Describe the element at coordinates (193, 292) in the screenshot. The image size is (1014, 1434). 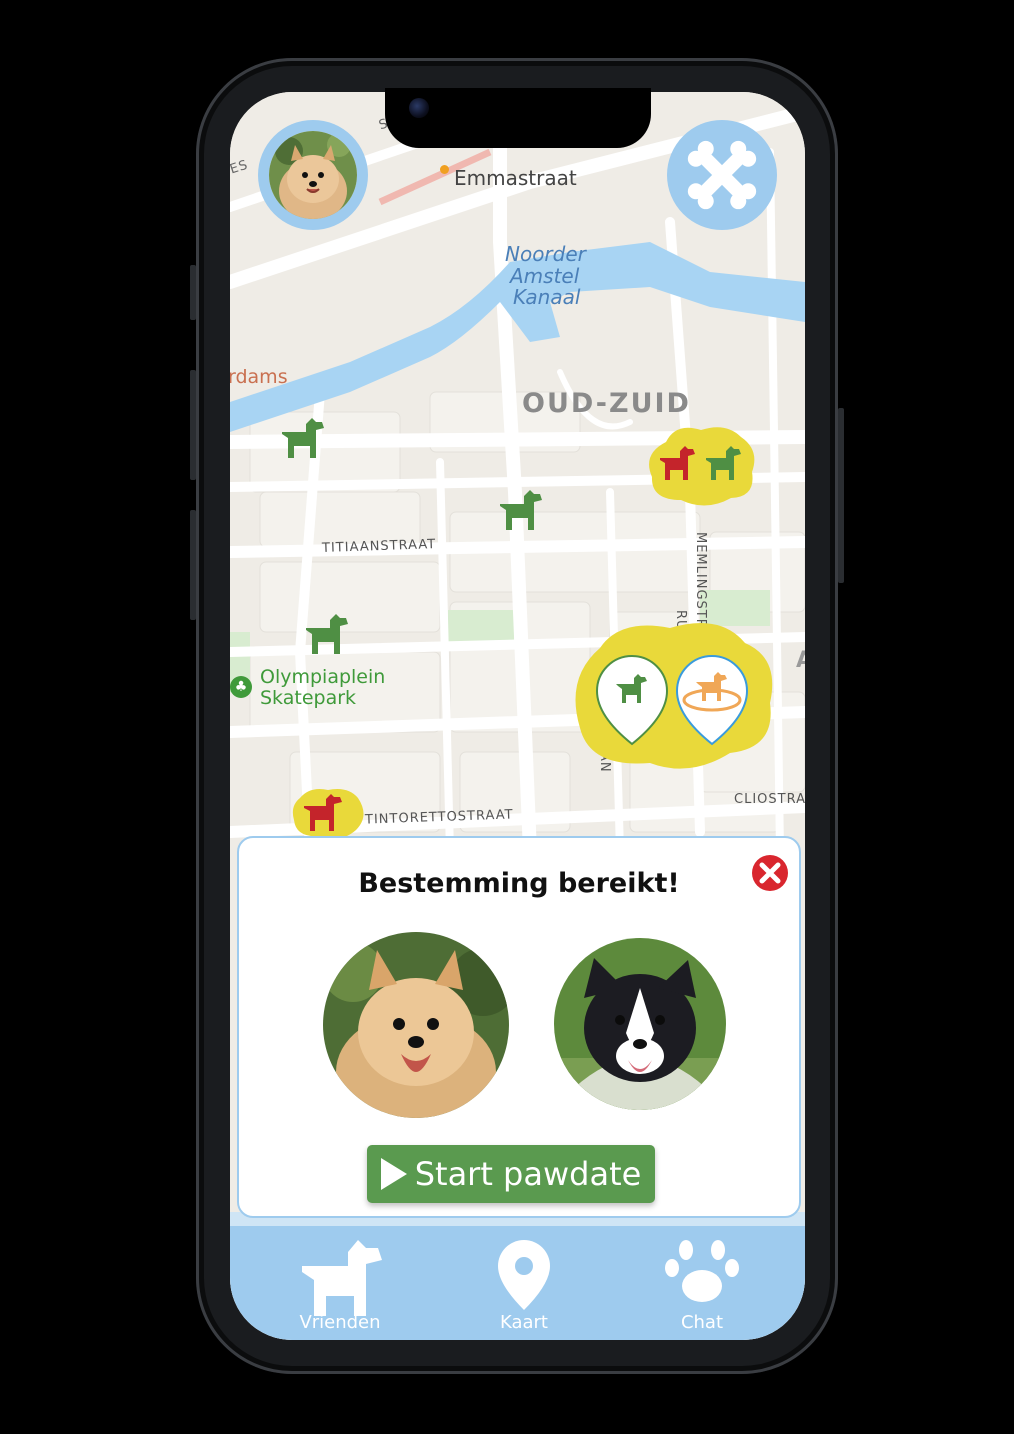
I see `mute-switch` at that location.